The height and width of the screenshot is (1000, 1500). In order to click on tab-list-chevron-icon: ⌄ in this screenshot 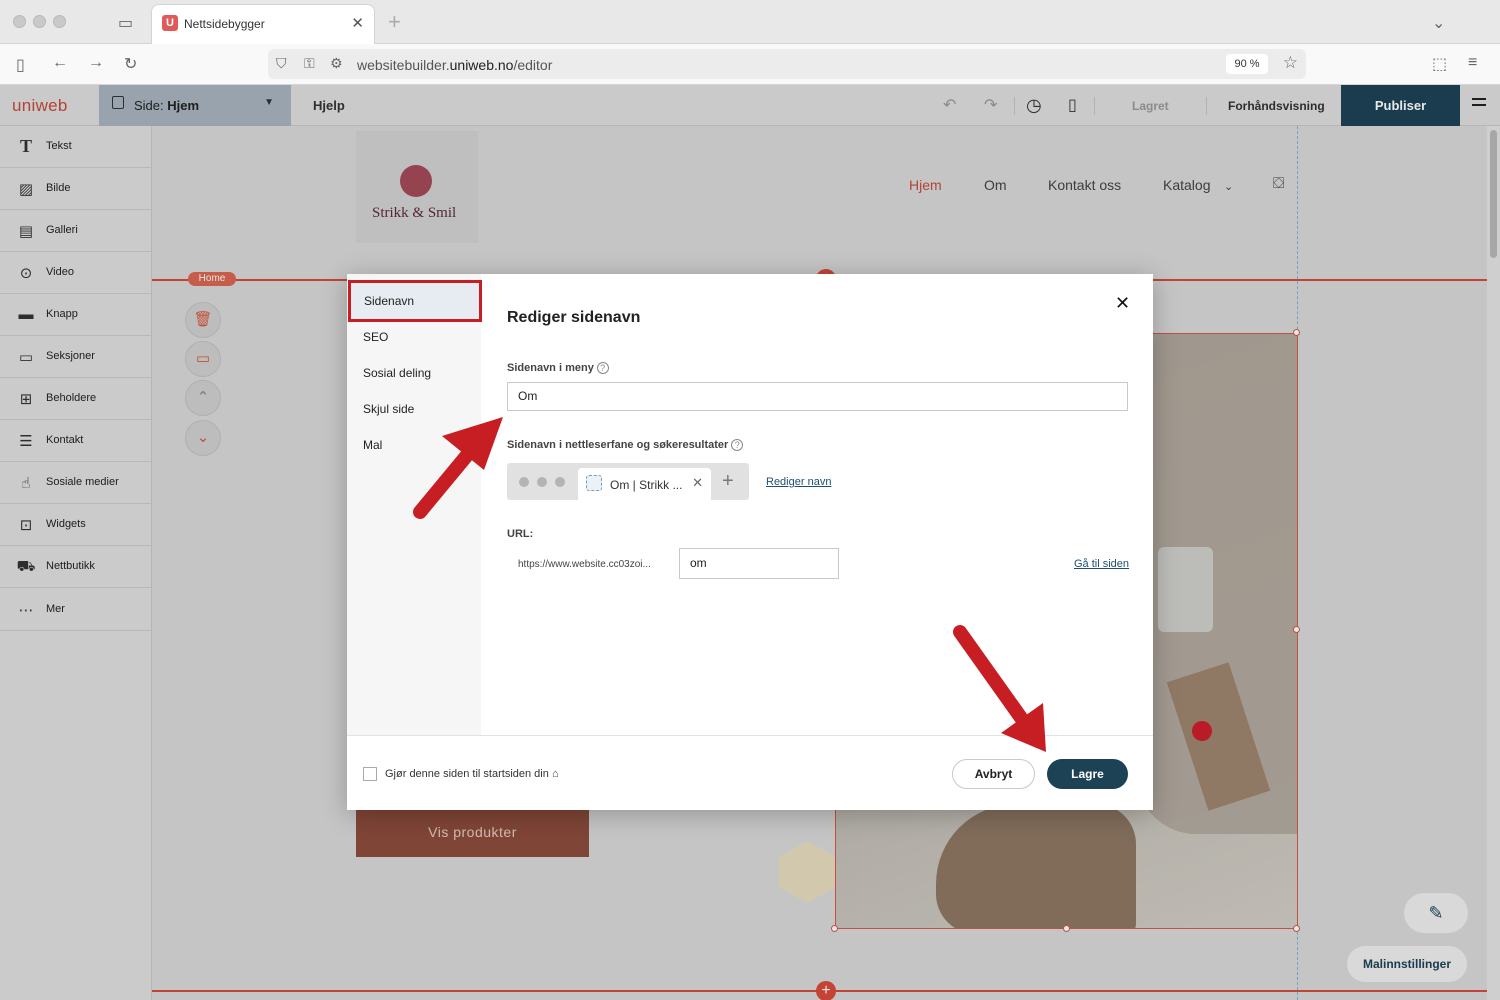, I will do `click(1438, 23)`.